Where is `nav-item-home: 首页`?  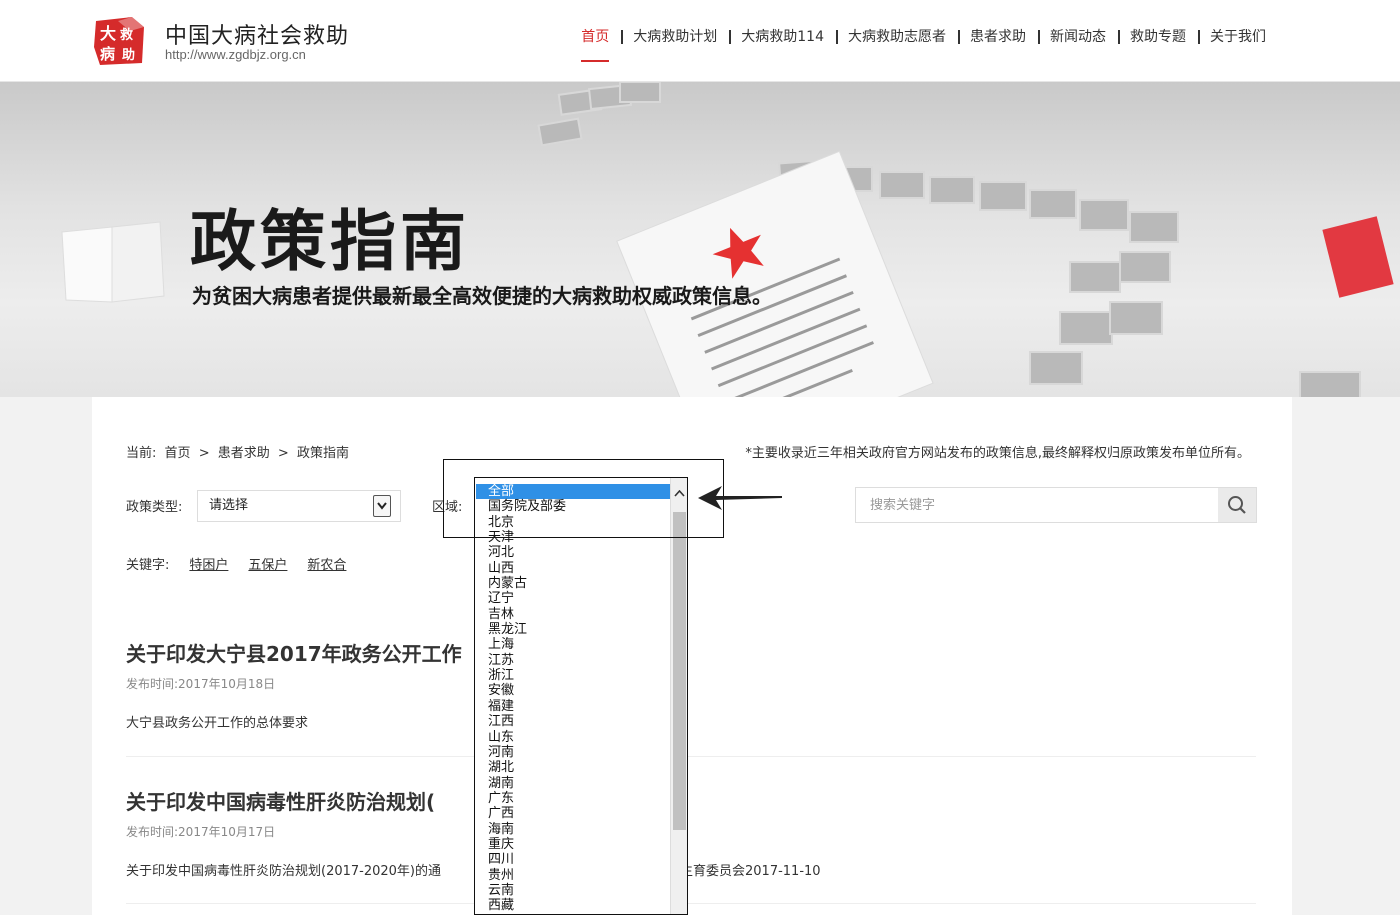
nav-item-home: 首页 is located at coordinates (595, 44).